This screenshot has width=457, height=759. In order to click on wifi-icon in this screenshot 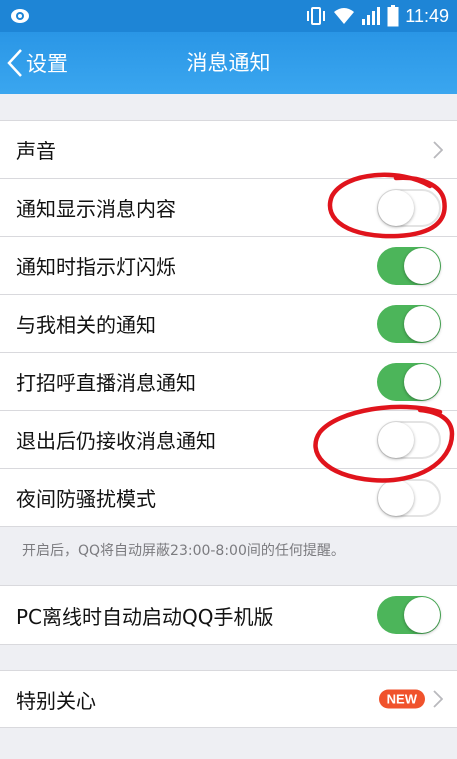, I will do `click(344, 16)`.